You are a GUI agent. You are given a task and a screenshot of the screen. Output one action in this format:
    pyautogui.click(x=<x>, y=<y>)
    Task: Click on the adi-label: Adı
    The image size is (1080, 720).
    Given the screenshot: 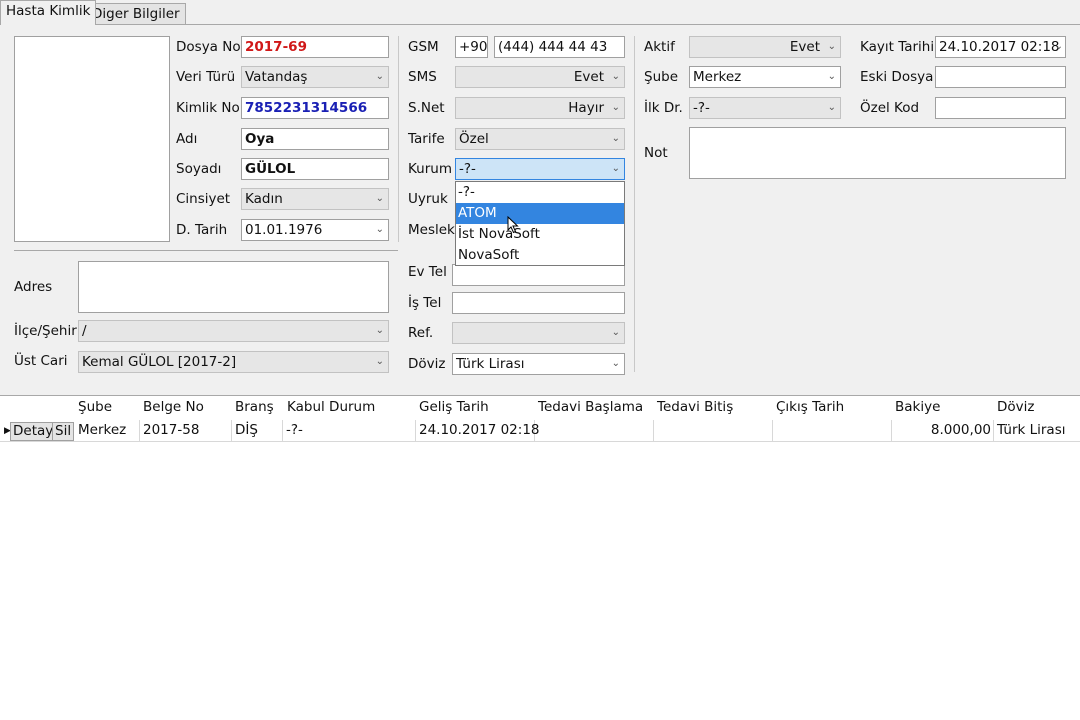 What is the action you would take?
    pyautogui.click(x=187, y=139)
    